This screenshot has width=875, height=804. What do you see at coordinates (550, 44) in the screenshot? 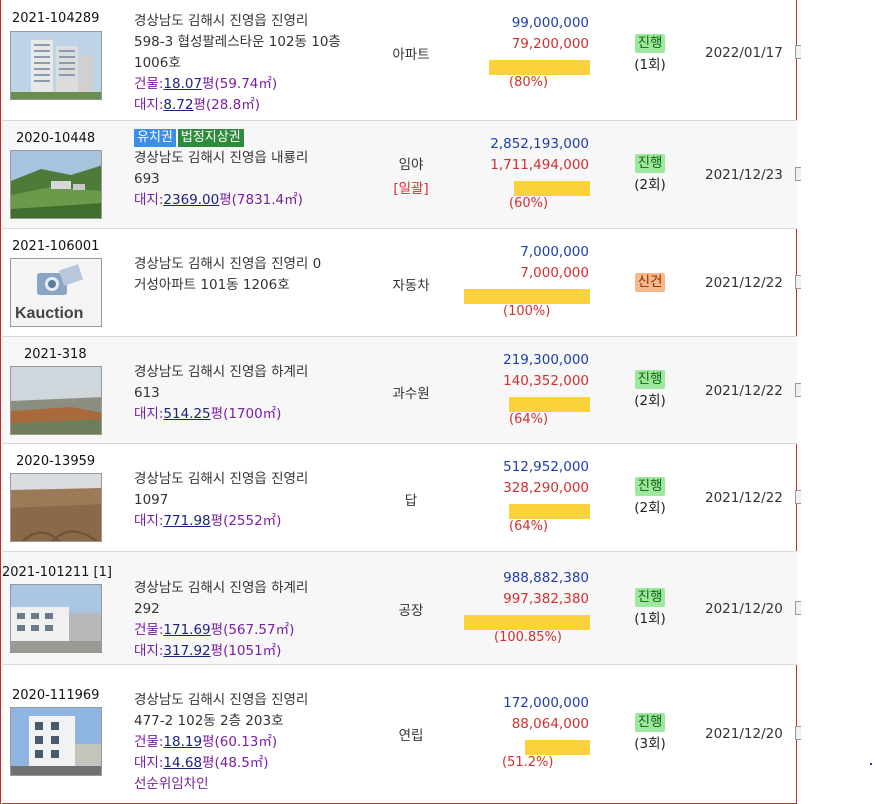
I see `minimum-price: 79,200,000` at bounding box center [550, 44].